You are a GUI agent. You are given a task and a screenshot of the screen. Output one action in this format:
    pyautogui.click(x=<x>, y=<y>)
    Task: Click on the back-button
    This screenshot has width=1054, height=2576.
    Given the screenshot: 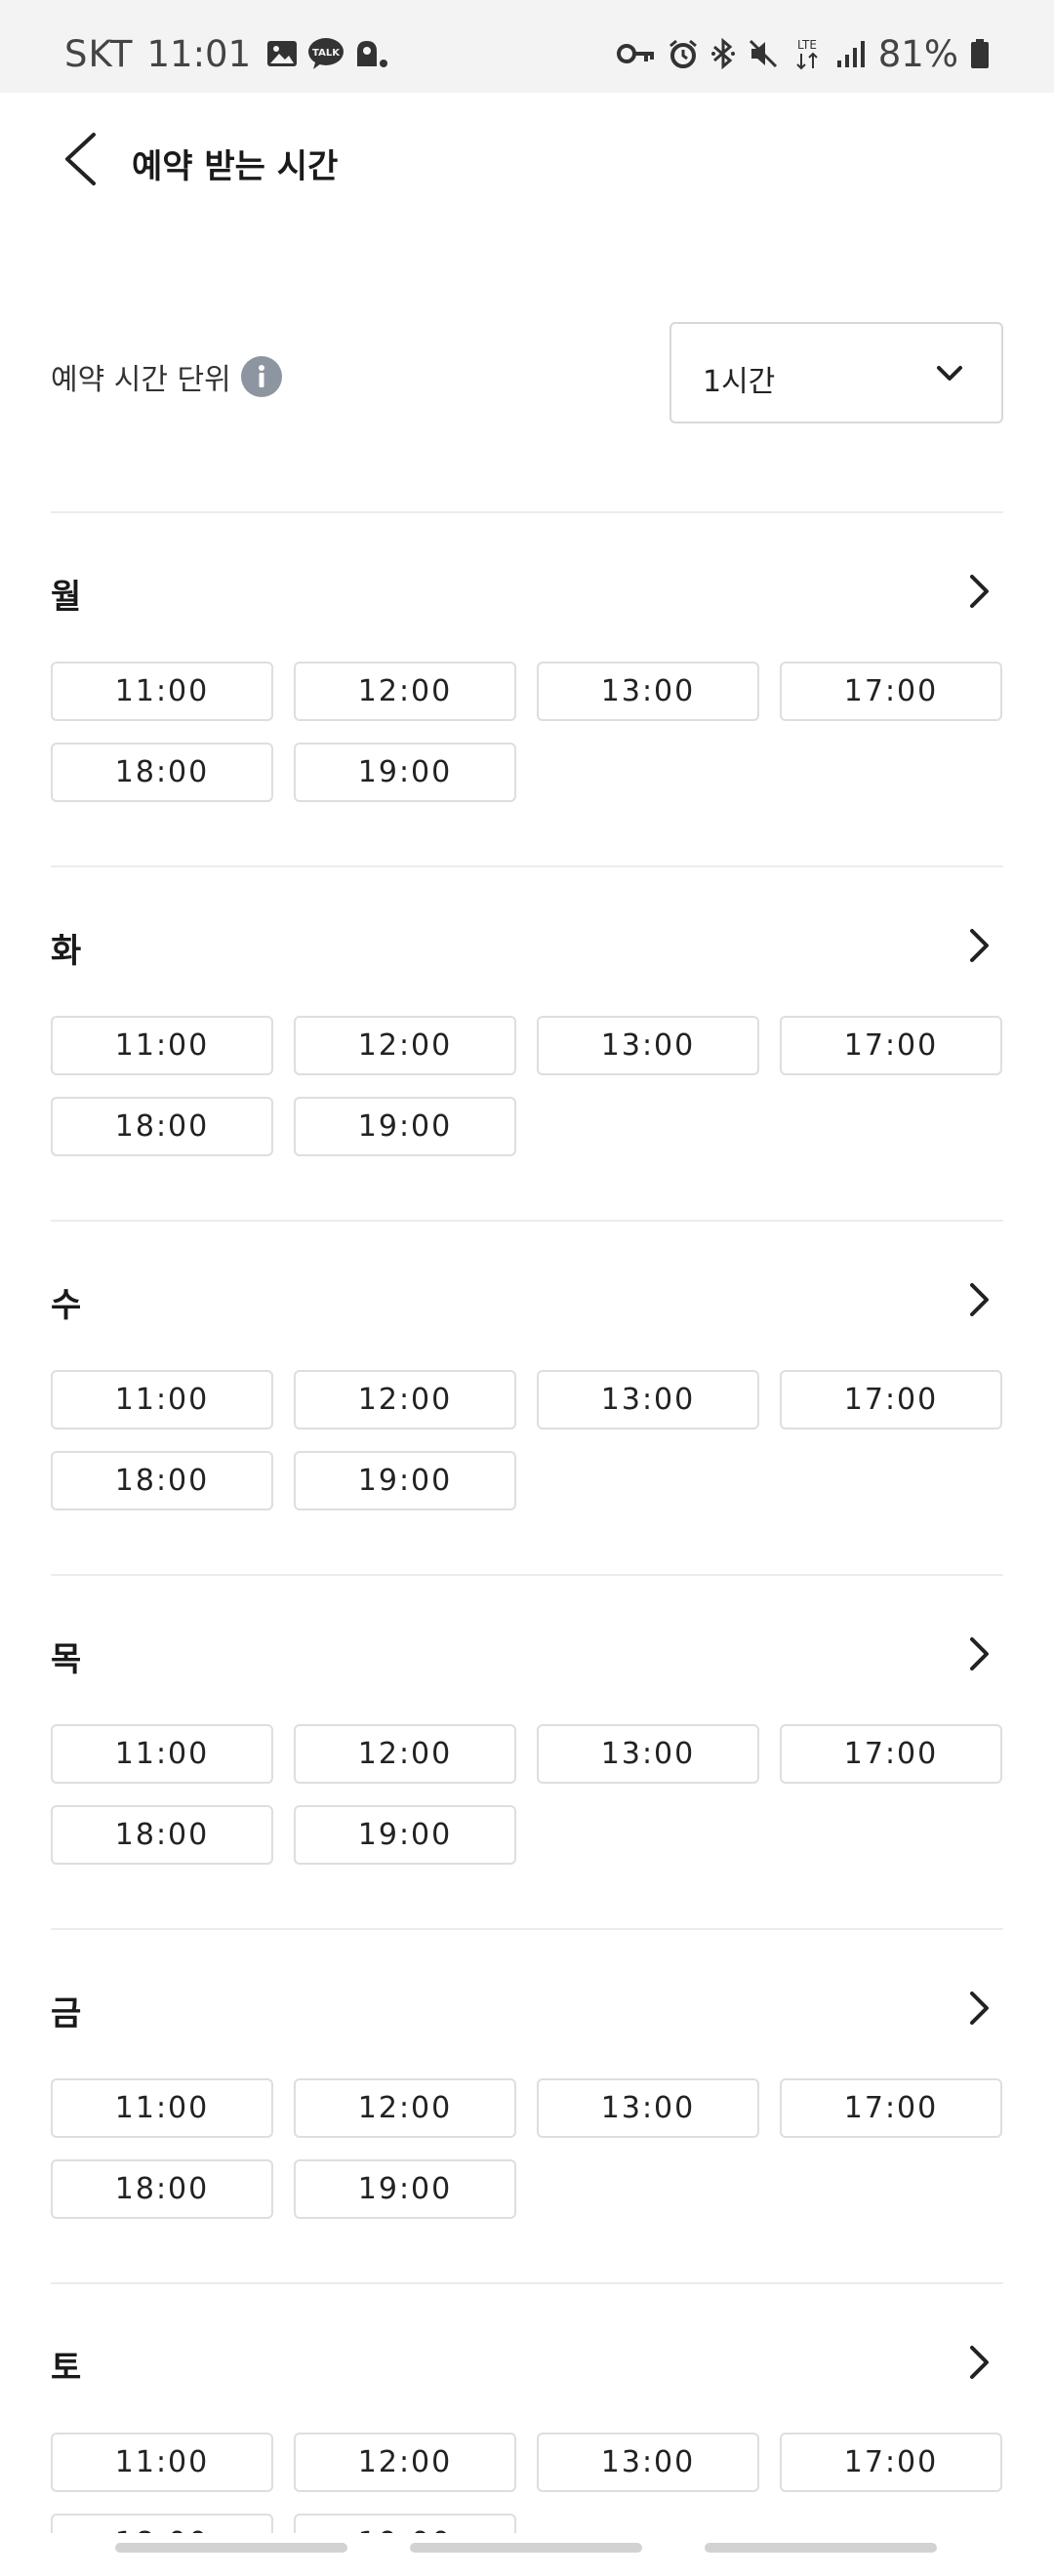 What is the action you would take?
    pyautogui.click(x=80, y=159)
    